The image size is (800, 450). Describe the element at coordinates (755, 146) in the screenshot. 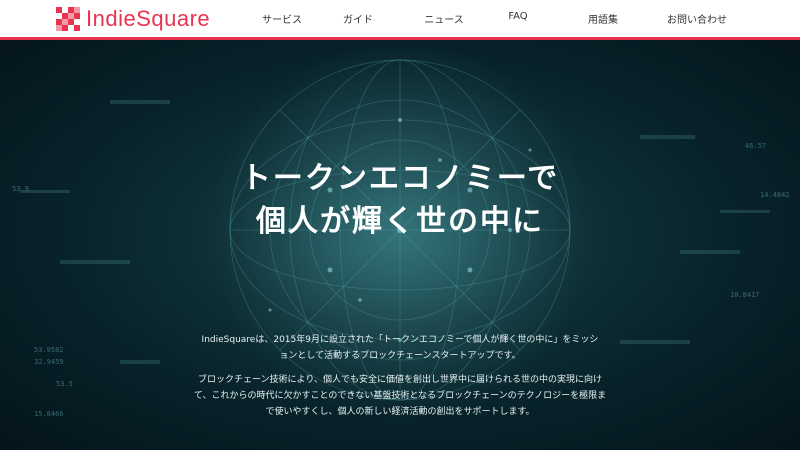

I see `bg-number: 46.57` at that location.